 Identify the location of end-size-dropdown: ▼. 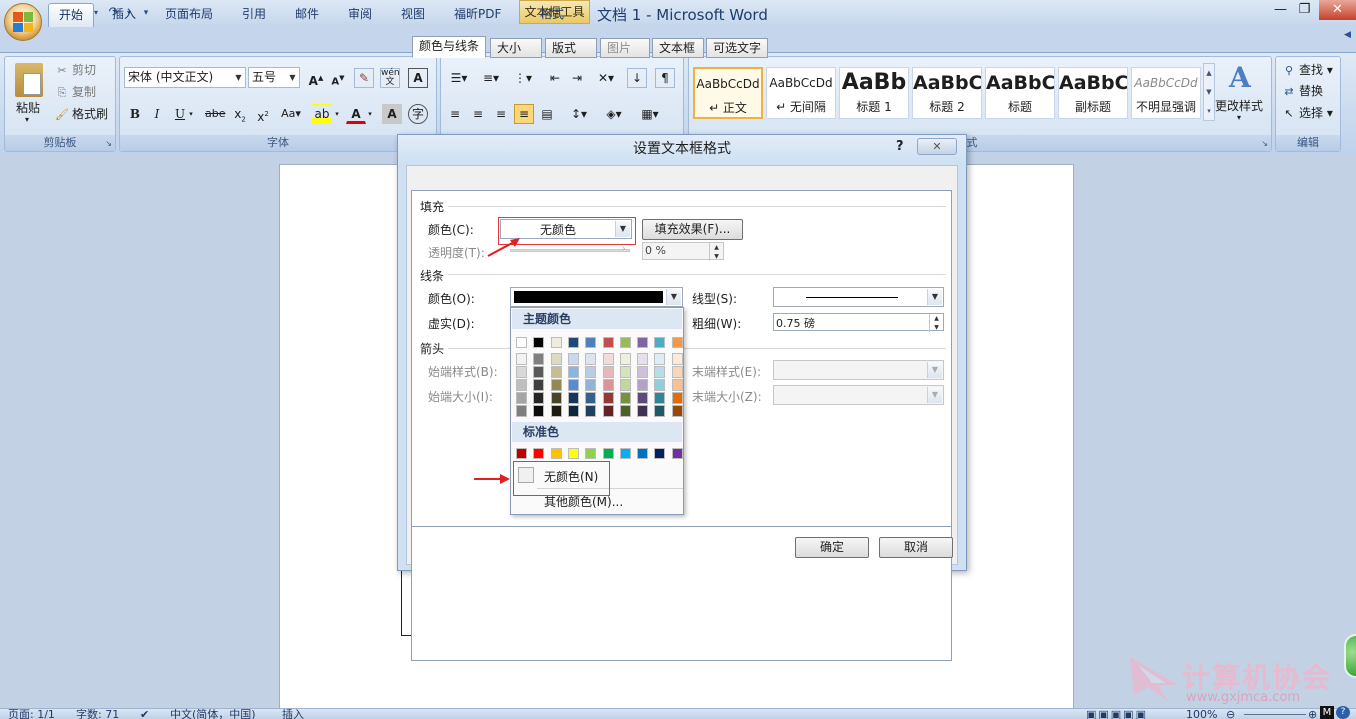
(858, 395).